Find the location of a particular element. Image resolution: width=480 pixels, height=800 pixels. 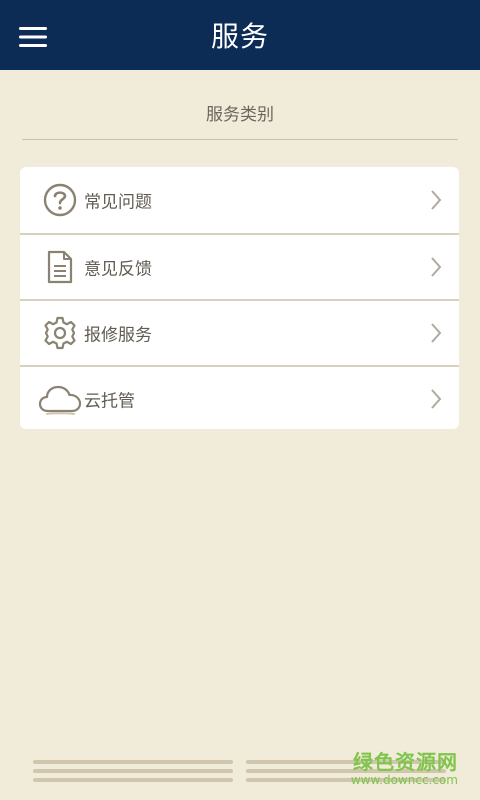

watermark-main: 绿色资源网 is located at coordinates (405, 762).